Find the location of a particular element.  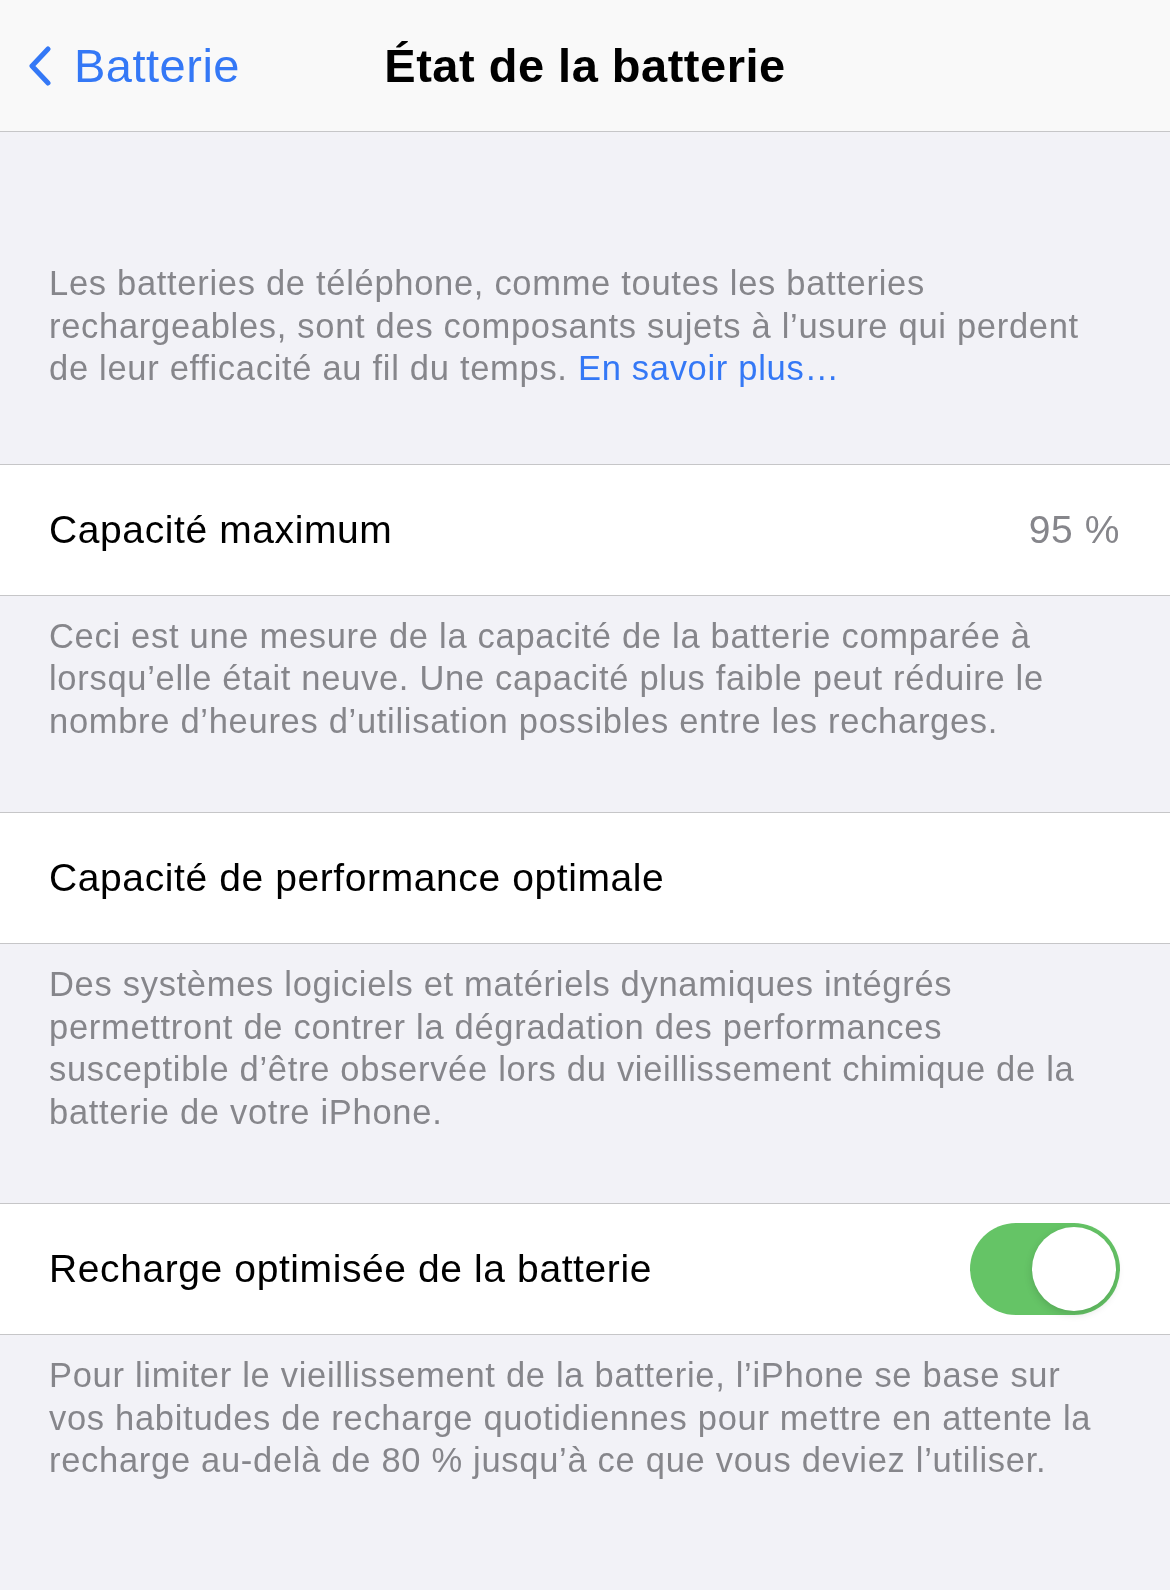

row-label: Capacité de performance optimale is located at coordinates (357, 878).